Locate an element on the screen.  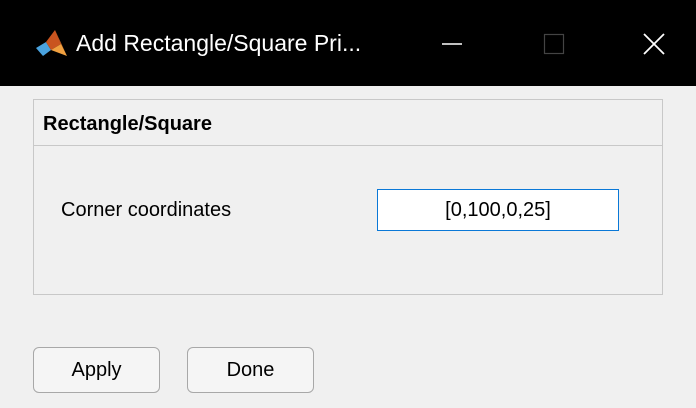
panel-title: Rectangle/Square is located at coordinates (127, 124).